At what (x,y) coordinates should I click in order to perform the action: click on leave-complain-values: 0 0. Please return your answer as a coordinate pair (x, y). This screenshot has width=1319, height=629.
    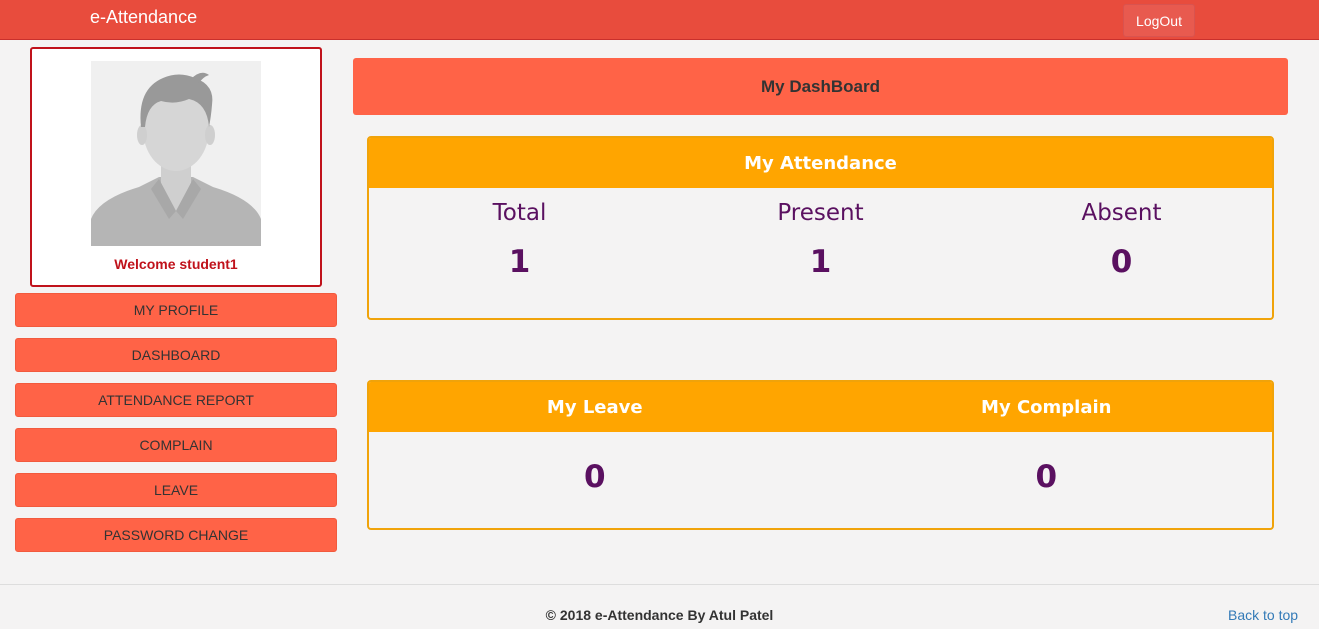
    Looking at the image, I should click on (820, 477).